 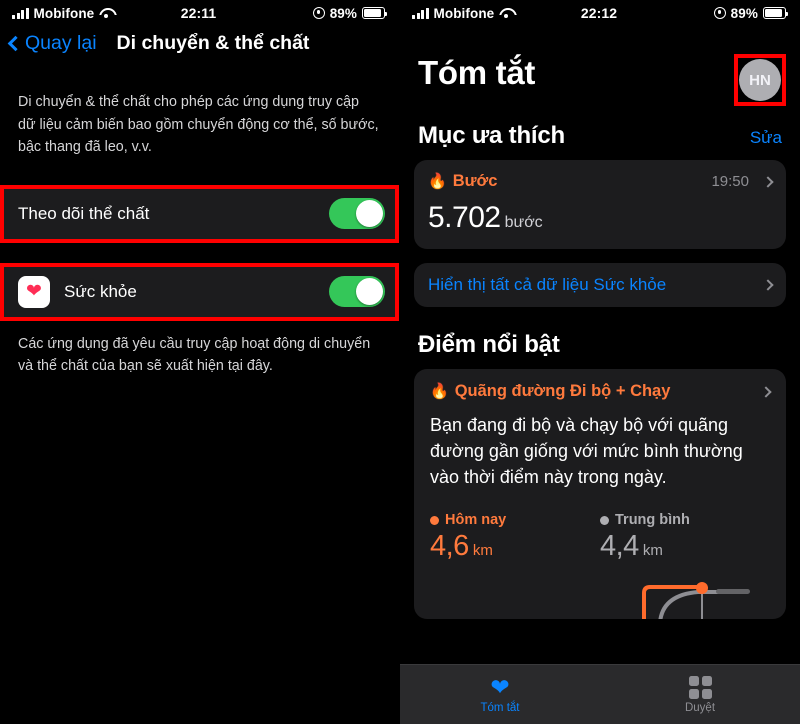 I want to click on tab-summary: ❤ Tóm tắt, so click(x=500, y=693).